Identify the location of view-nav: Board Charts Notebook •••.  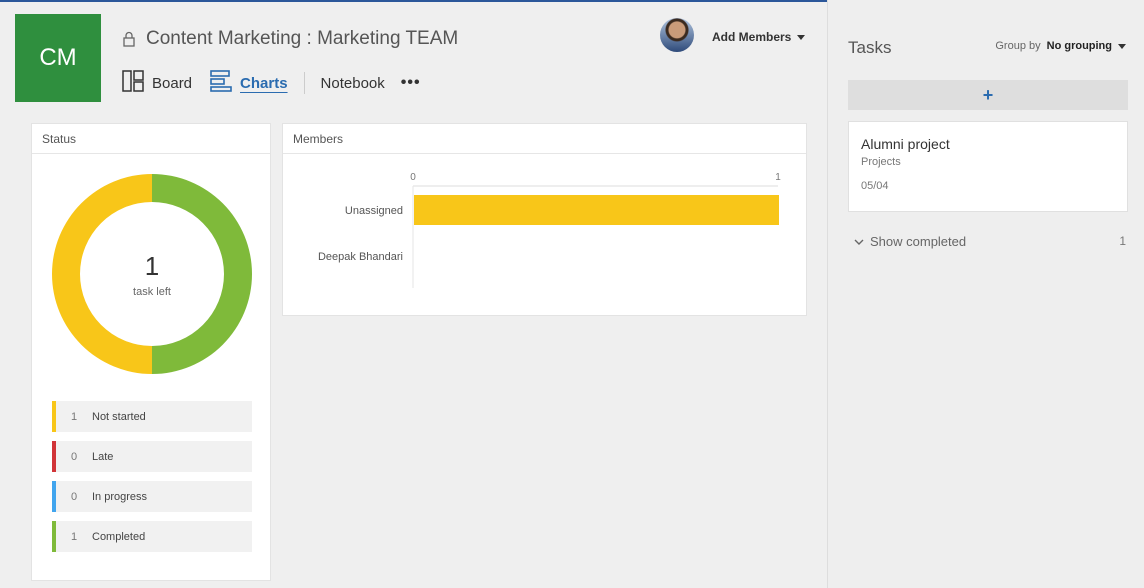
(271, 83).